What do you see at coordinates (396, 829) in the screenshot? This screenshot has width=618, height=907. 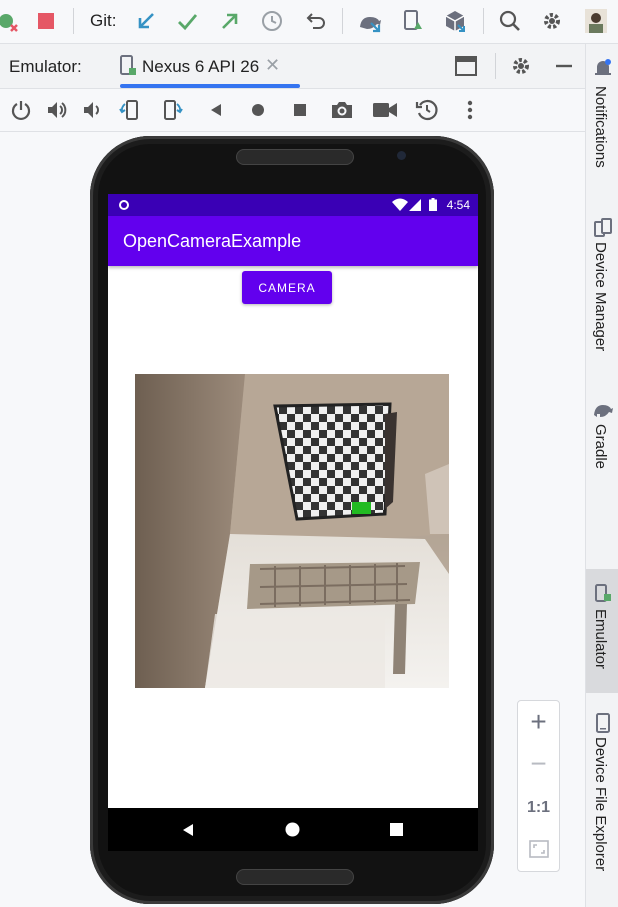 I see `nav-overview-icon` at bounding box center [396, 829].